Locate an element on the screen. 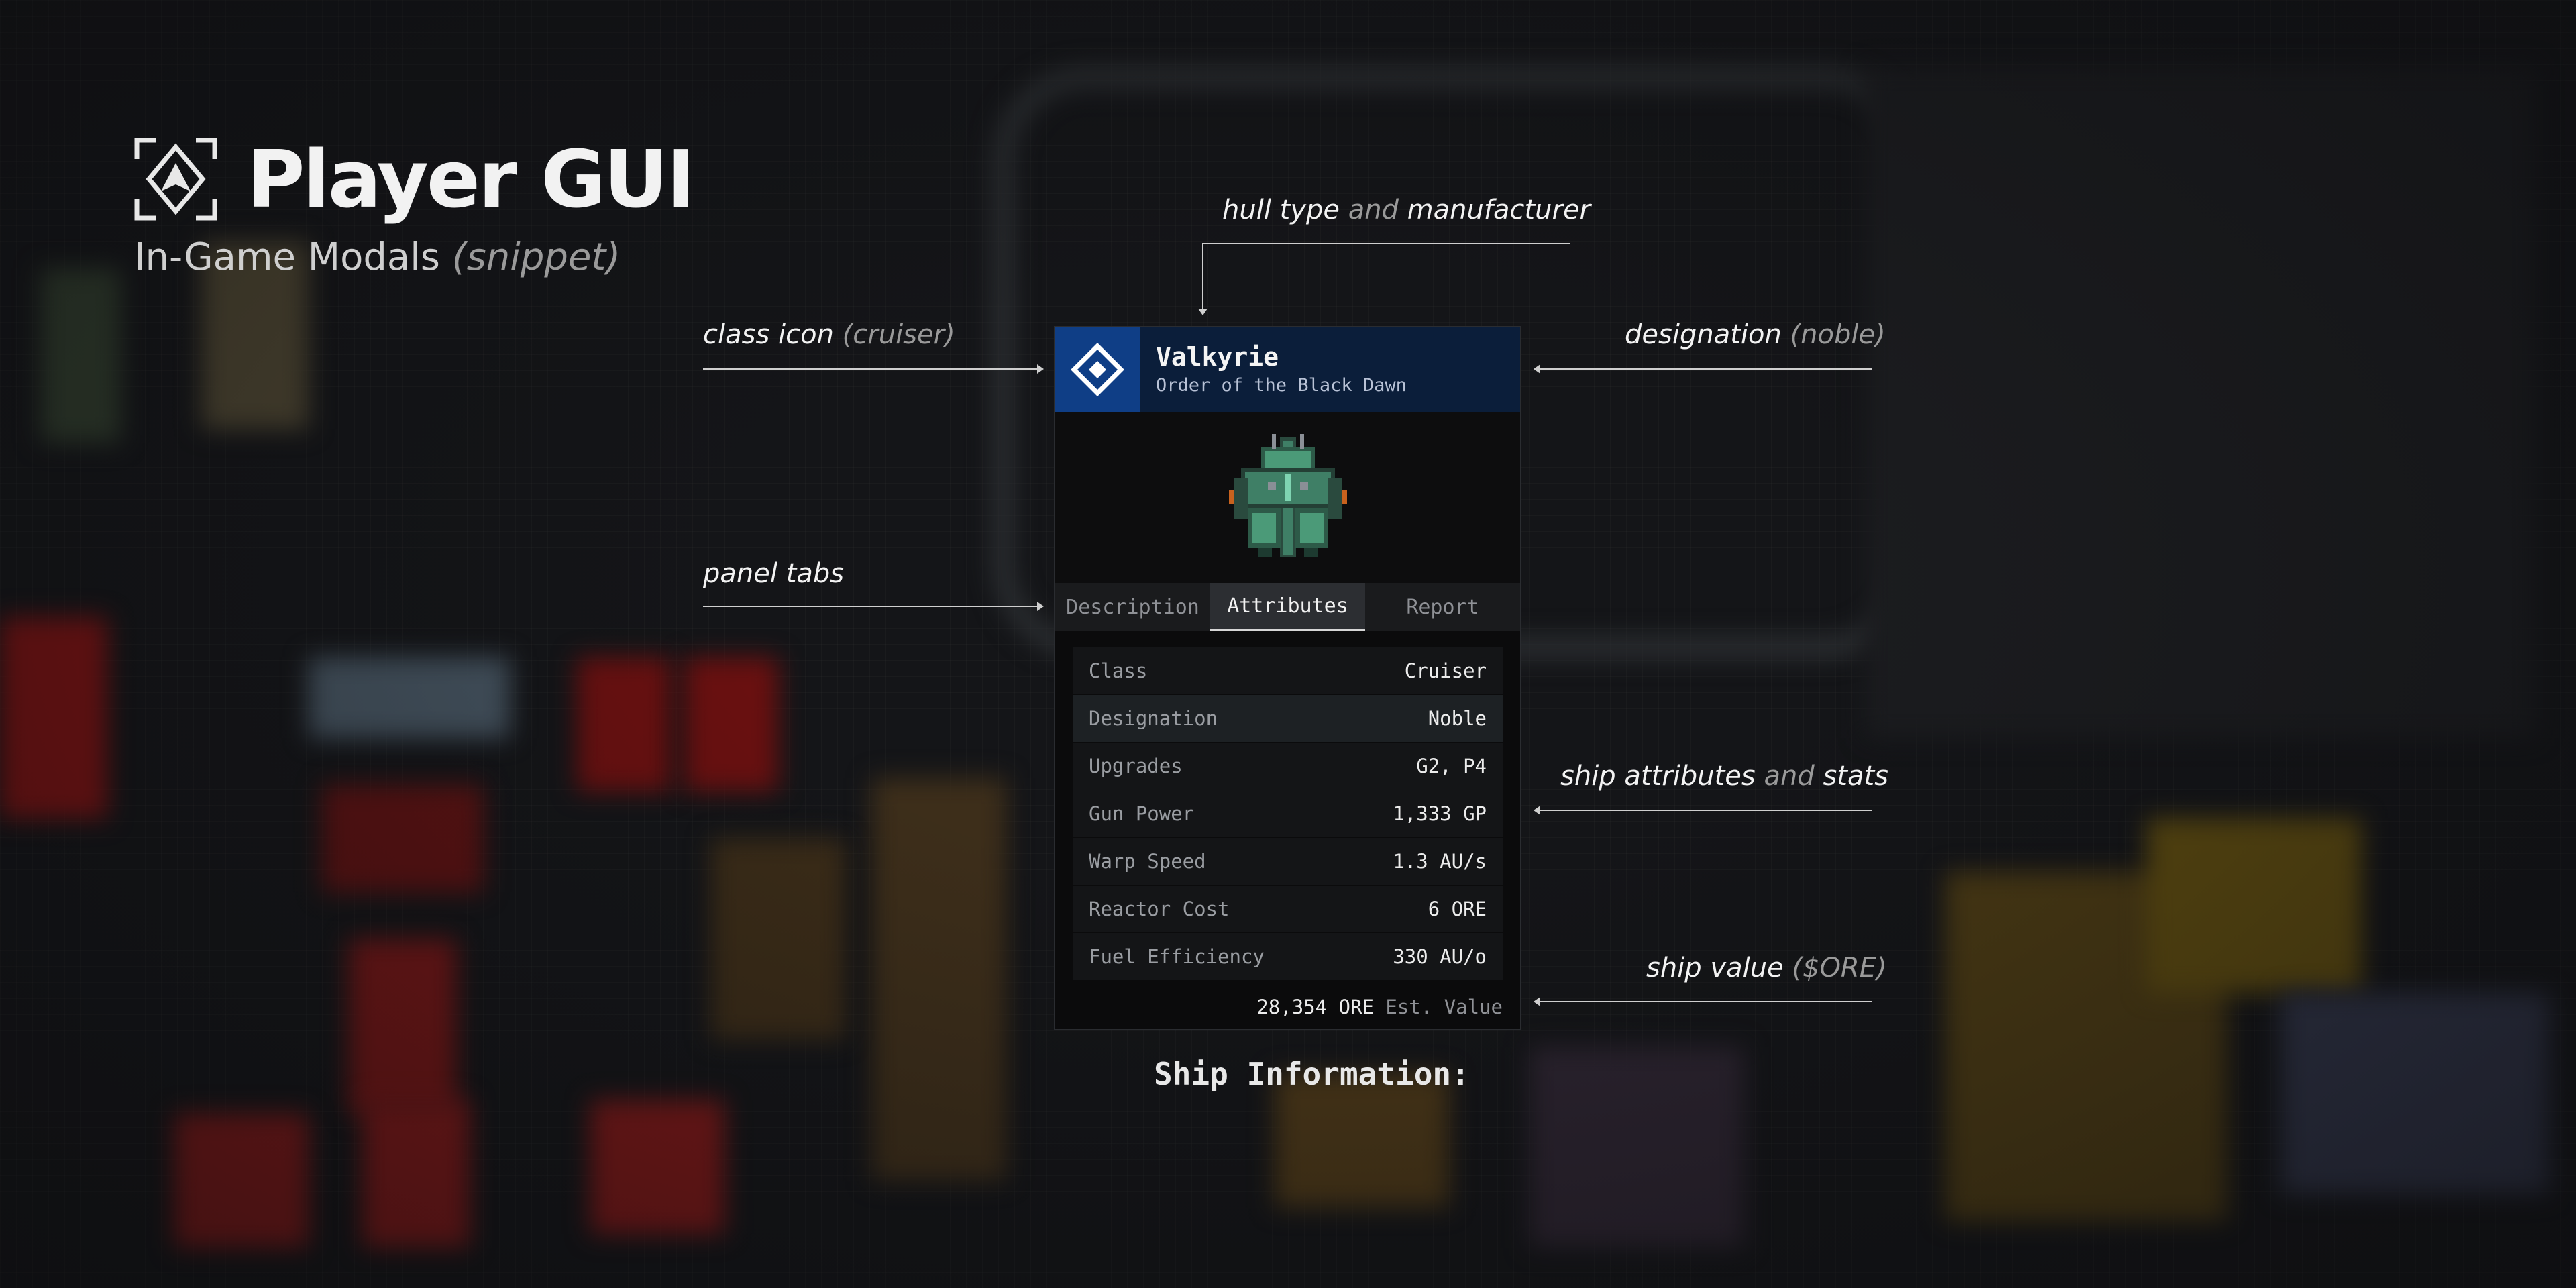 The image size is (2576, 1288). class-icon-badge is located at coordinates (1097, 369).